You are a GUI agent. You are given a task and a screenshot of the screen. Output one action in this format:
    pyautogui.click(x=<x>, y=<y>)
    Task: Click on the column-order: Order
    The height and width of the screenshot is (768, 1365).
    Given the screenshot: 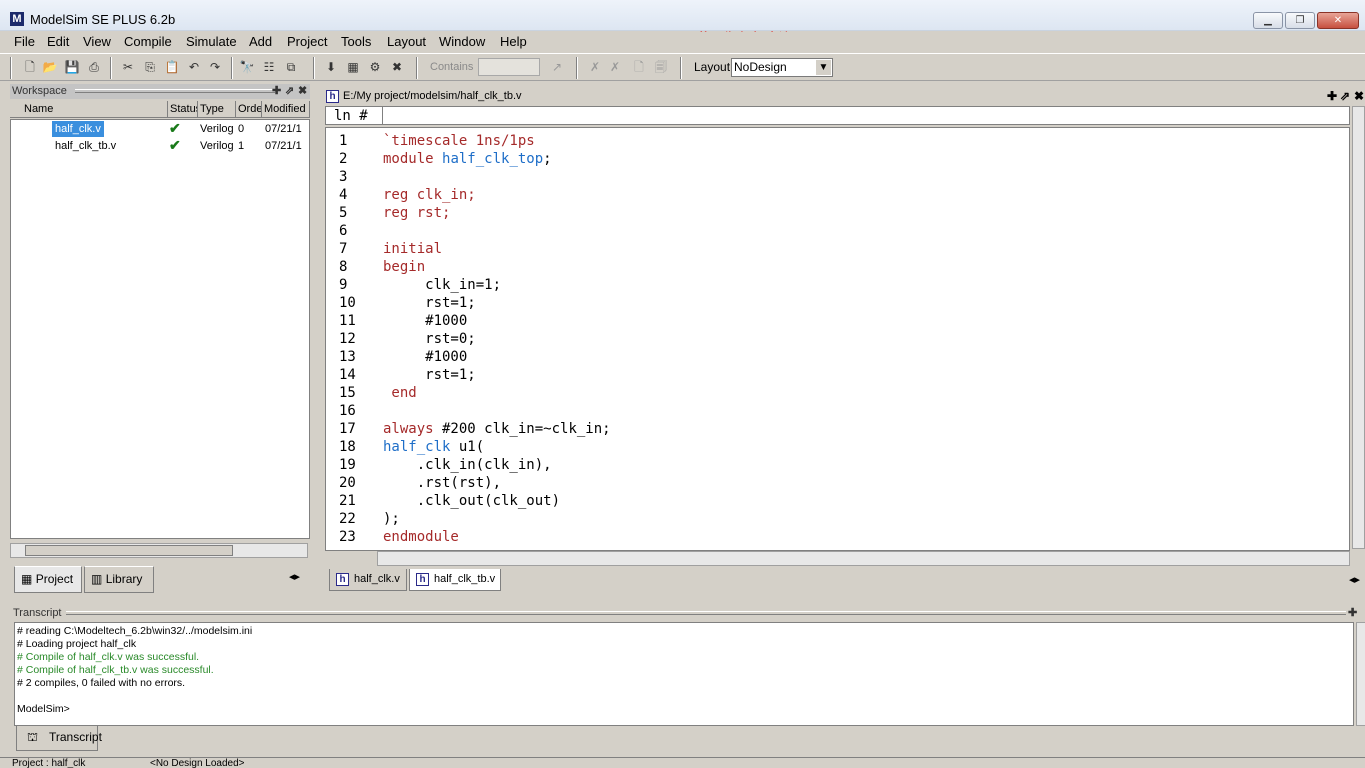 What is the action you would take?
    pyautogui.click(x=249, y=109)
    